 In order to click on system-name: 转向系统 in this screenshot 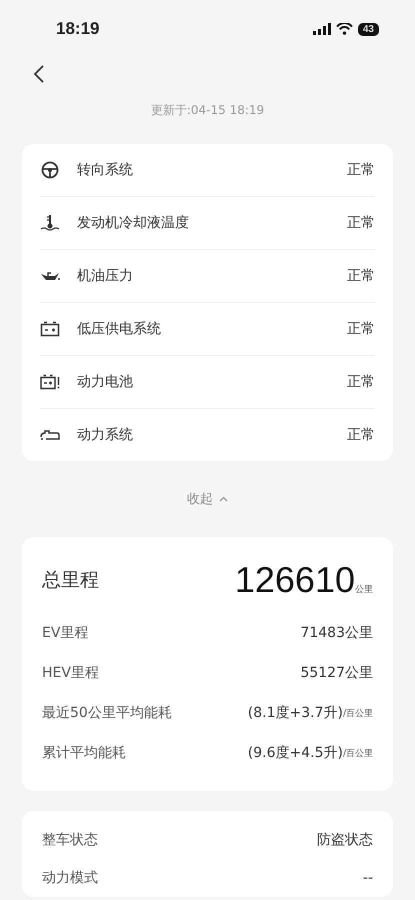, I will do `click(105, 170)`.